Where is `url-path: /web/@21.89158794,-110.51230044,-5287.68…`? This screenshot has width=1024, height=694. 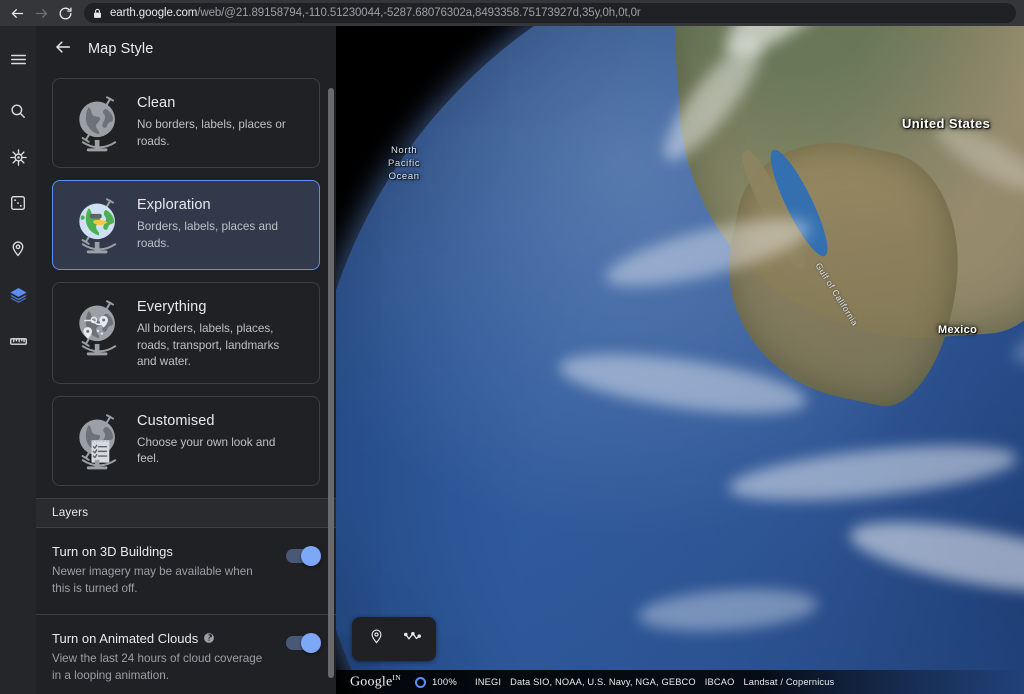
url-path: /web/@21.89158794,-110.51230044,-5287.68… is located at coordinates (419, 13).